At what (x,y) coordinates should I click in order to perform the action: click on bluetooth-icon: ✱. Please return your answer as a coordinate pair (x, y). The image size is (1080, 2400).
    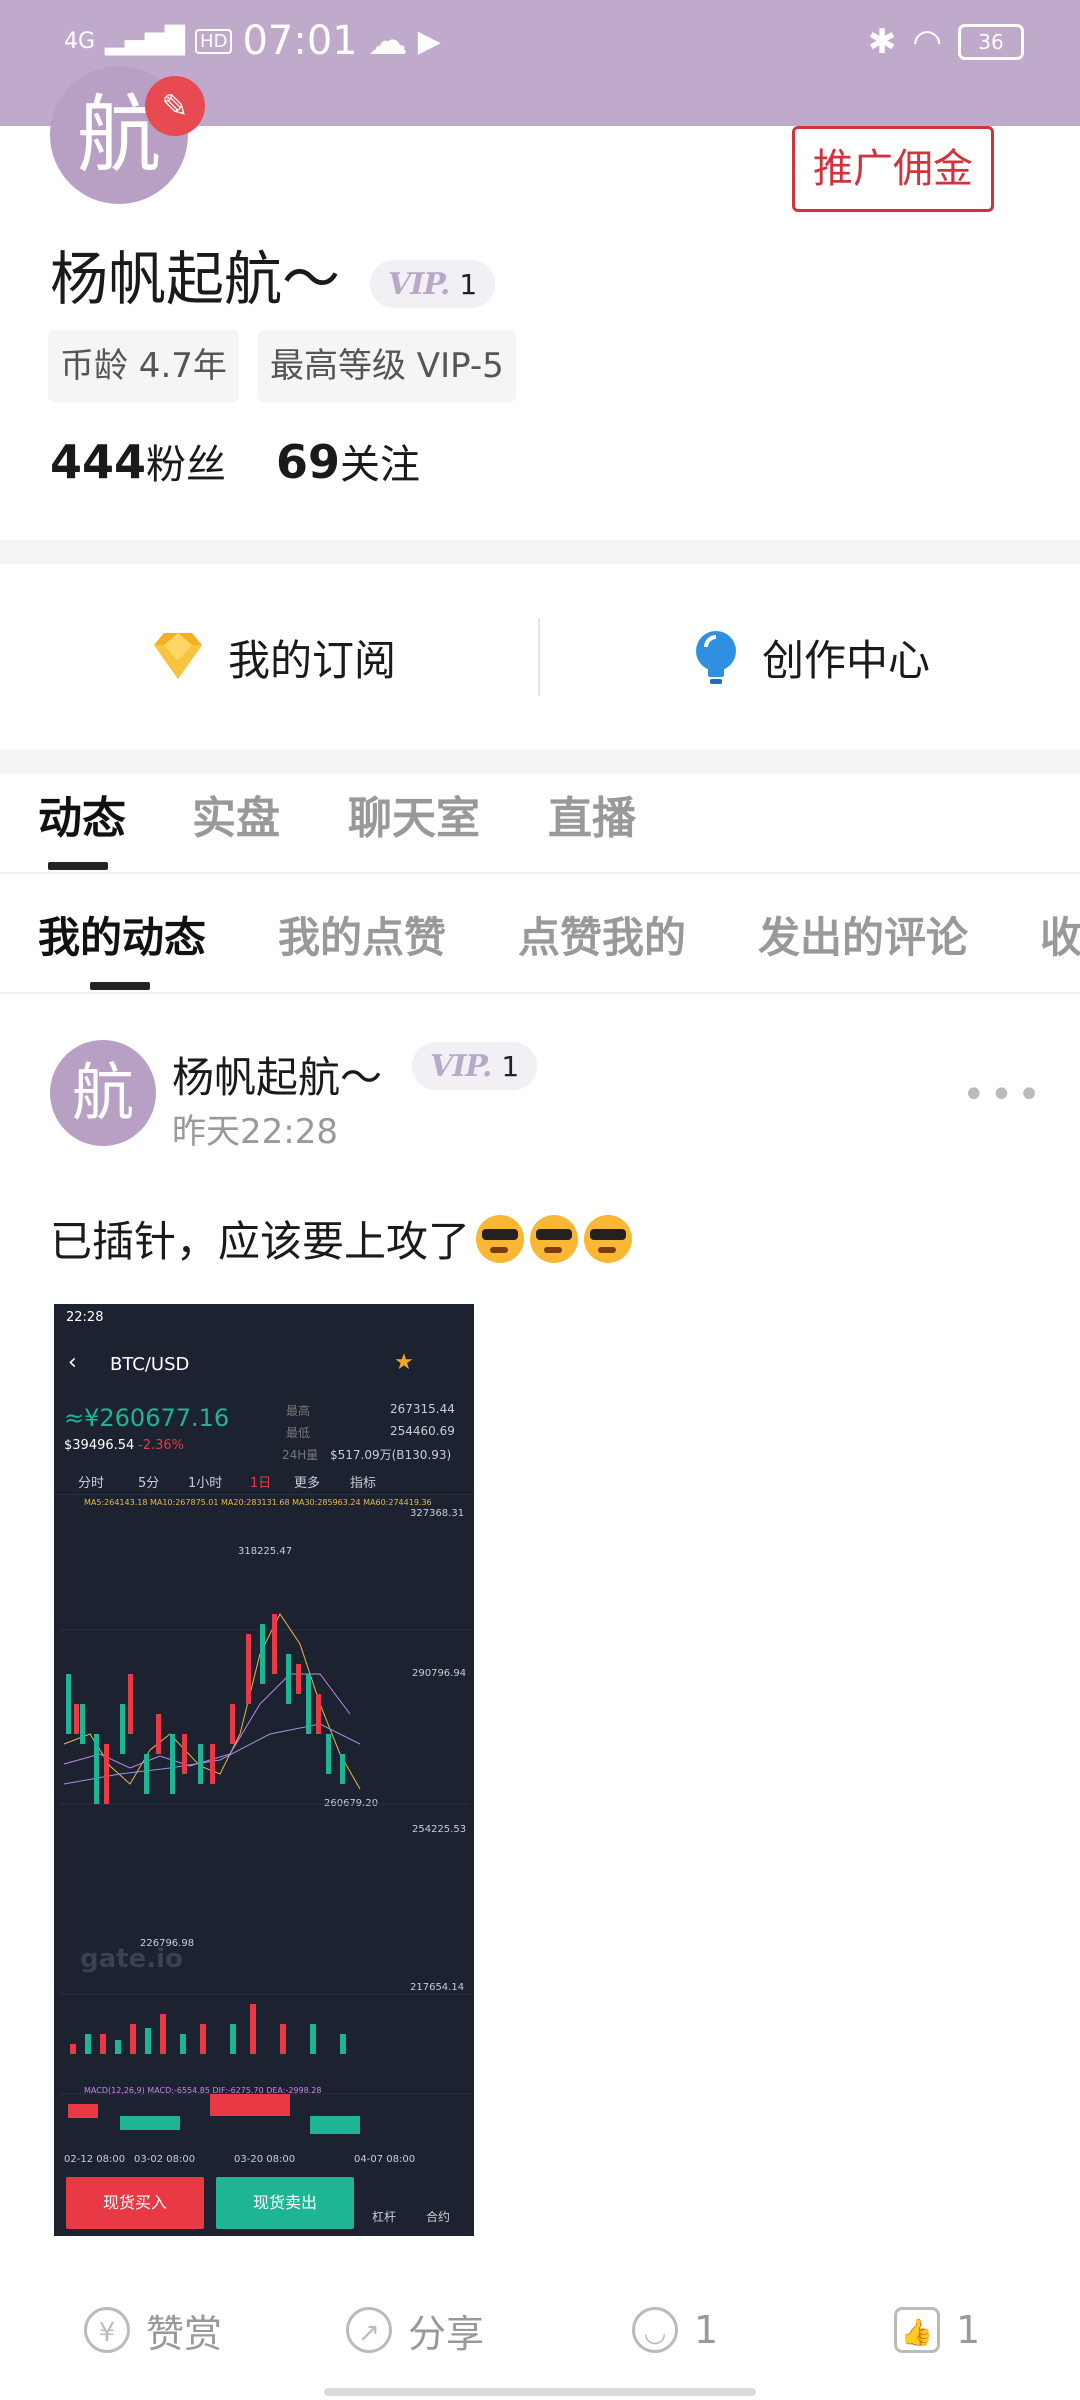
    Looking at the image, I should click on (882, 42).